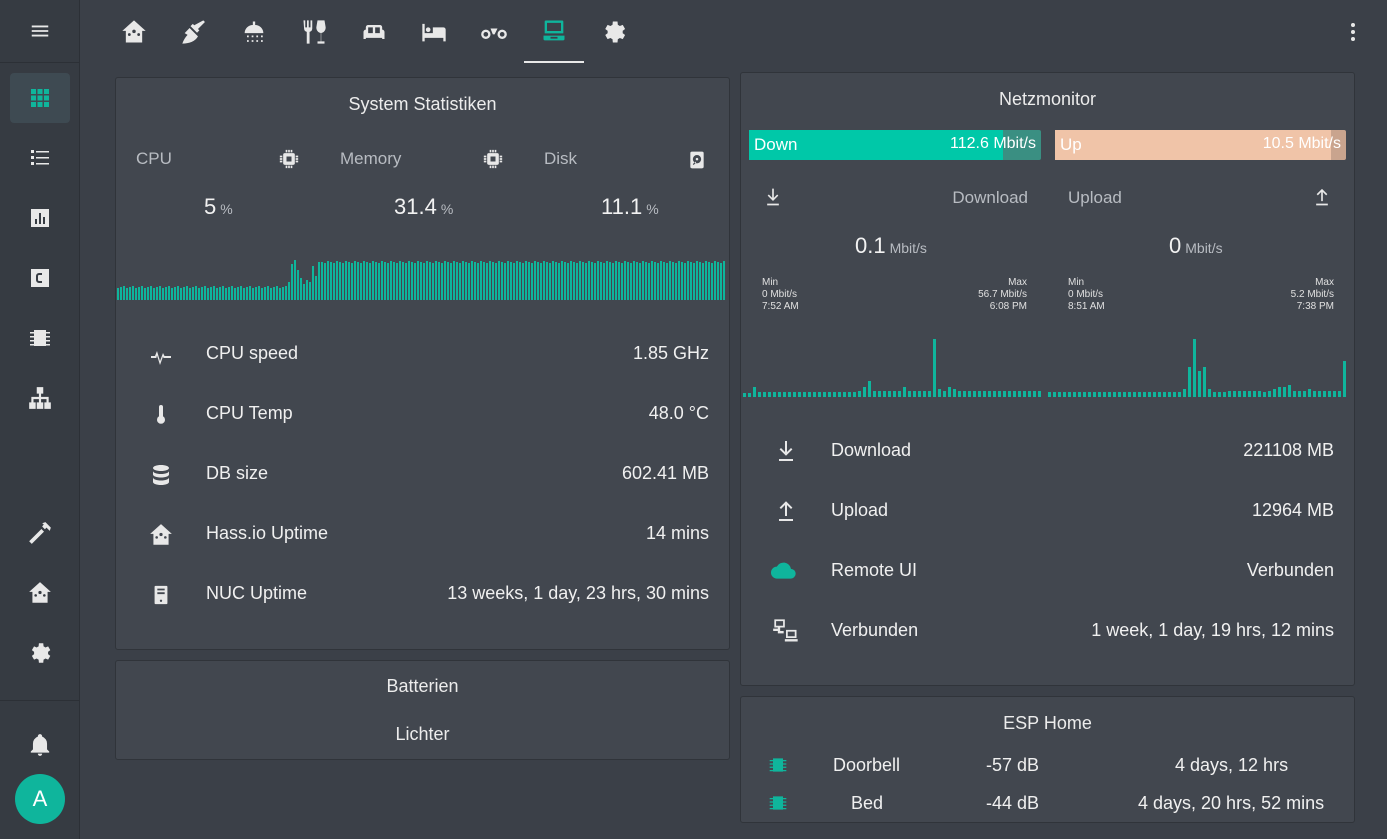 The height and width of the screenshot is (839, 1387). I want to click on server-icon, so click(161, 595).